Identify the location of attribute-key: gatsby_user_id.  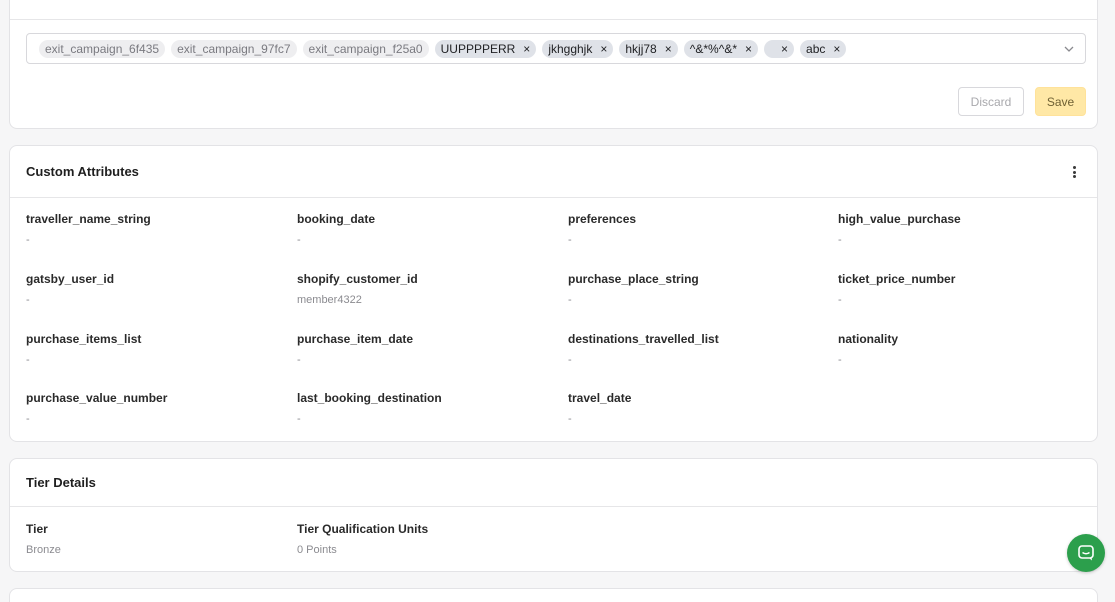
(70, 279).